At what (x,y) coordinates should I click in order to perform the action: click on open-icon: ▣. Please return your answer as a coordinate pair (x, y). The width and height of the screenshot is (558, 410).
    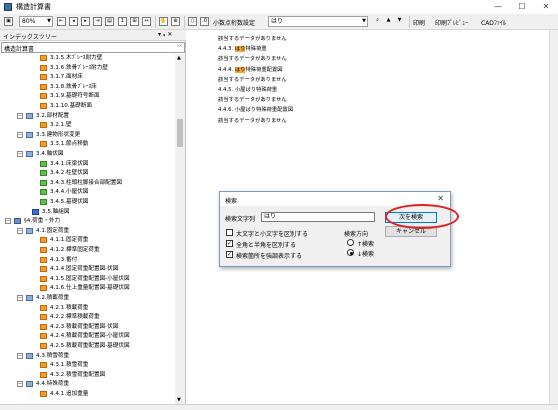
    Looking at the image, I should click on (8, 21).